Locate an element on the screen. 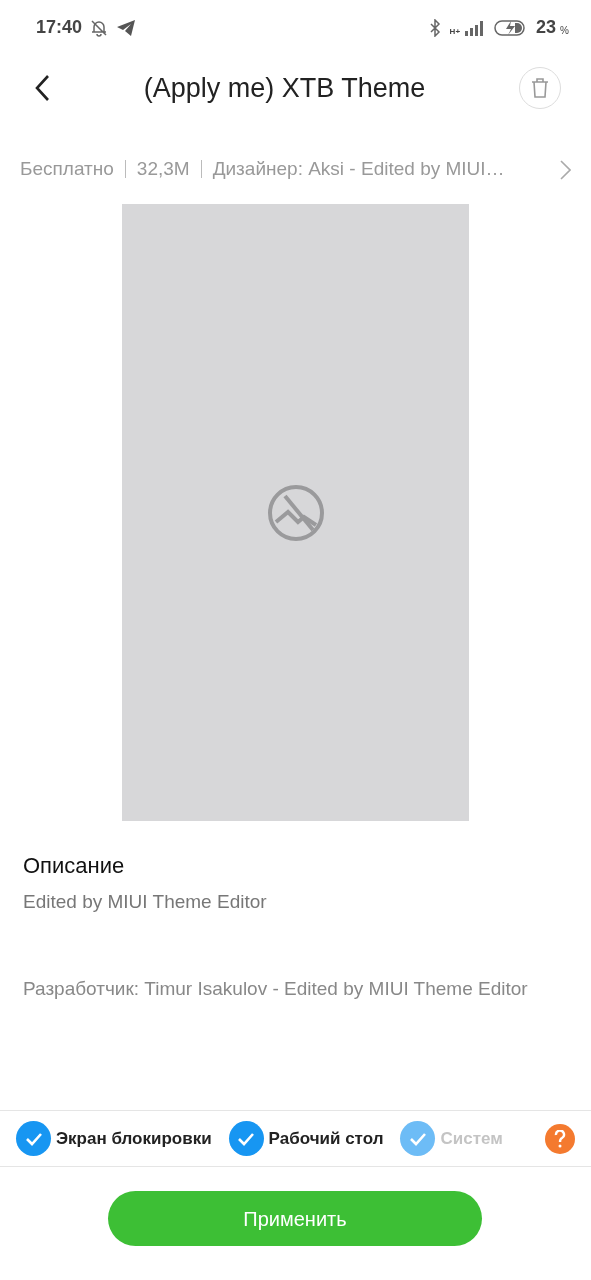 This screenshot has width=591, height=1280. network-type: H+ is located at coordinates (455, 31).